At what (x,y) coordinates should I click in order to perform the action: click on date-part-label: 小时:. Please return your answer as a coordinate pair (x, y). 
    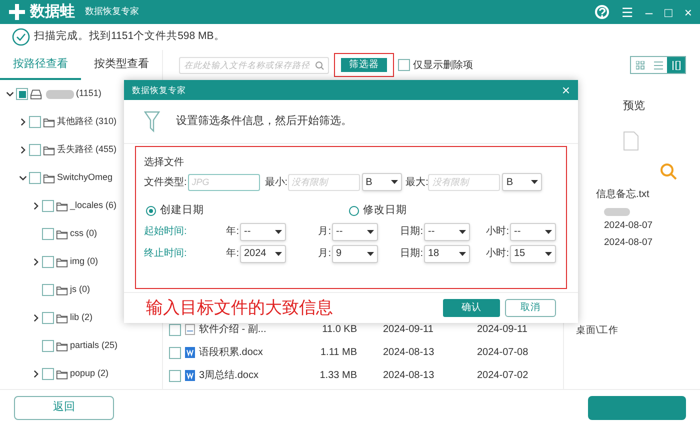
    Looking at the image, I should click on (497, 232).